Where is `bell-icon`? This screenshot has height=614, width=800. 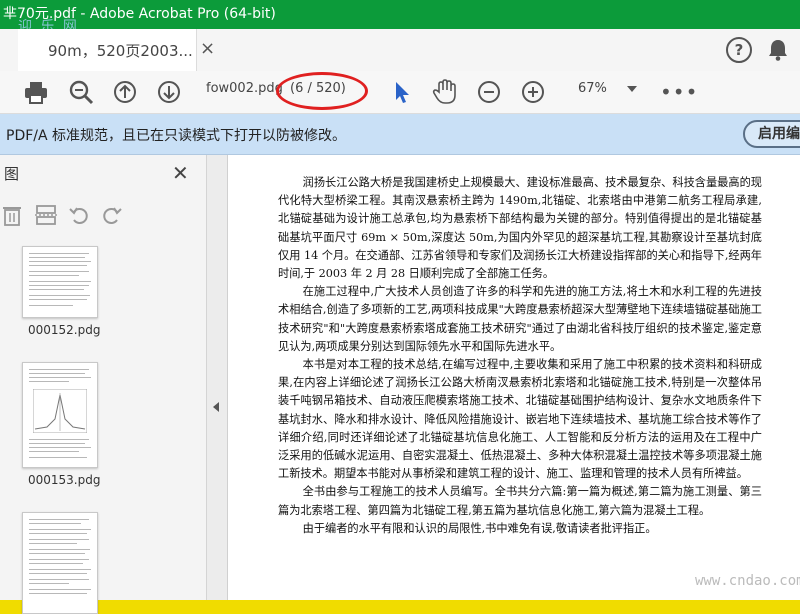 bell-icon is located at coordinates (778, 50).